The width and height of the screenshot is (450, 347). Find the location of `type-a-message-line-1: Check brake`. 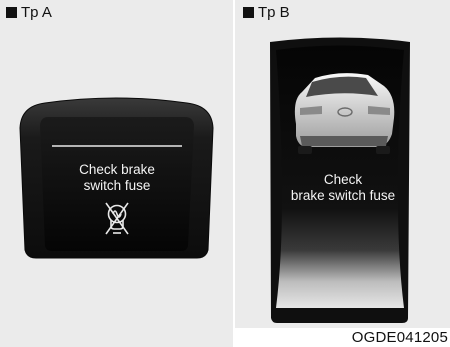

type-a-message-line-1: Check brake is located at coordinates (117, 169).